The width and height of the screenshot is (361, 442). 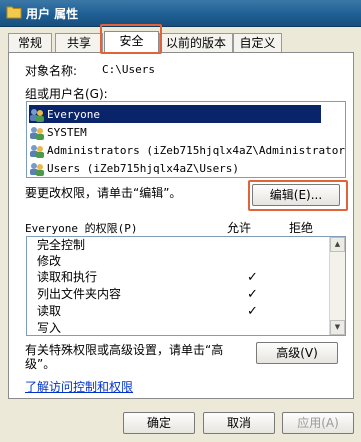 What do you see at coordinates (61, 245) in the screenshot?
I see `permission-name: 完全控制` at bounding box center [61, 245].